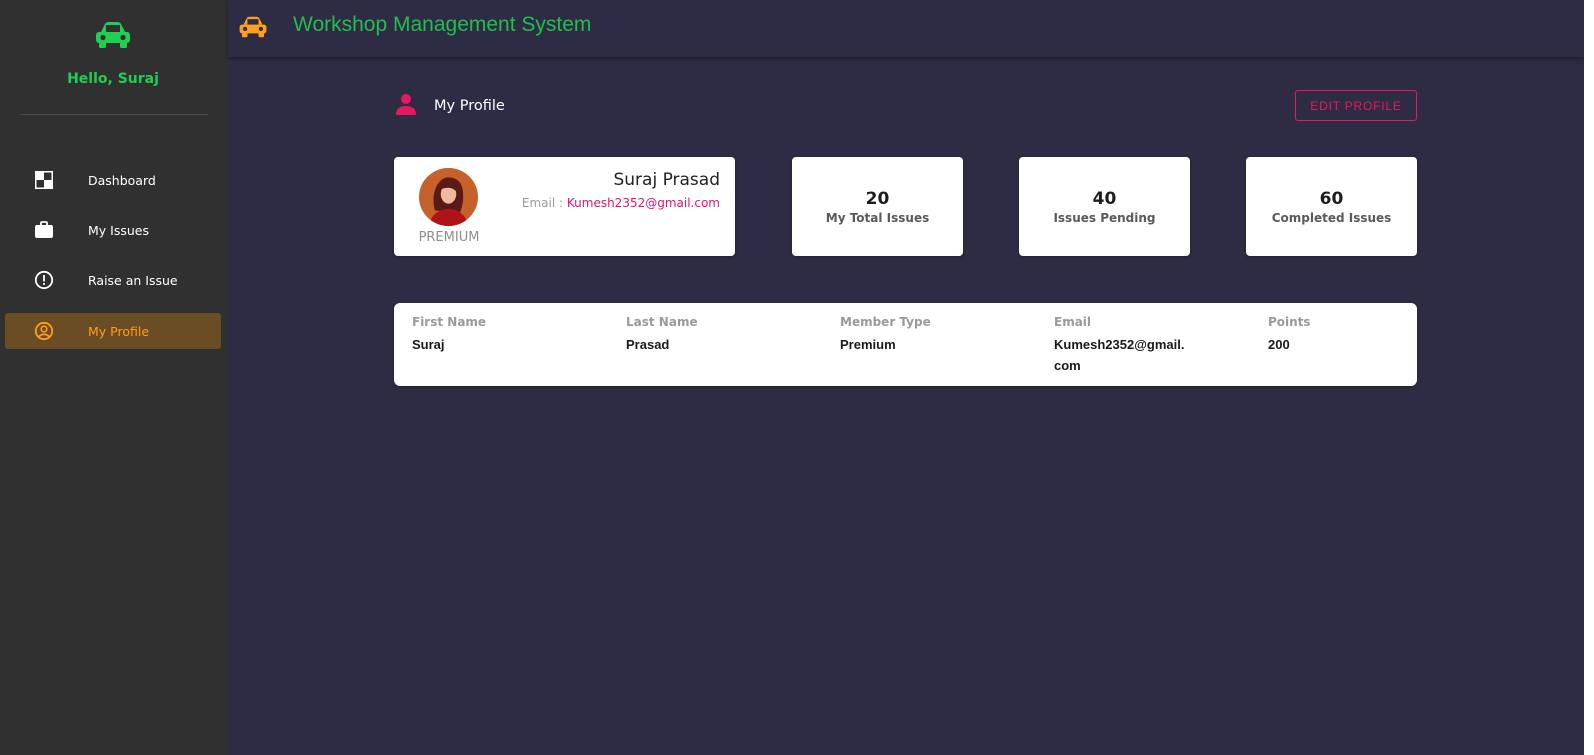 This screenshot has height=755, width=1594. Describe the element at coordinates (1331, 217) in the screenshot. I see `stat-label: Completed Issues` at that location.